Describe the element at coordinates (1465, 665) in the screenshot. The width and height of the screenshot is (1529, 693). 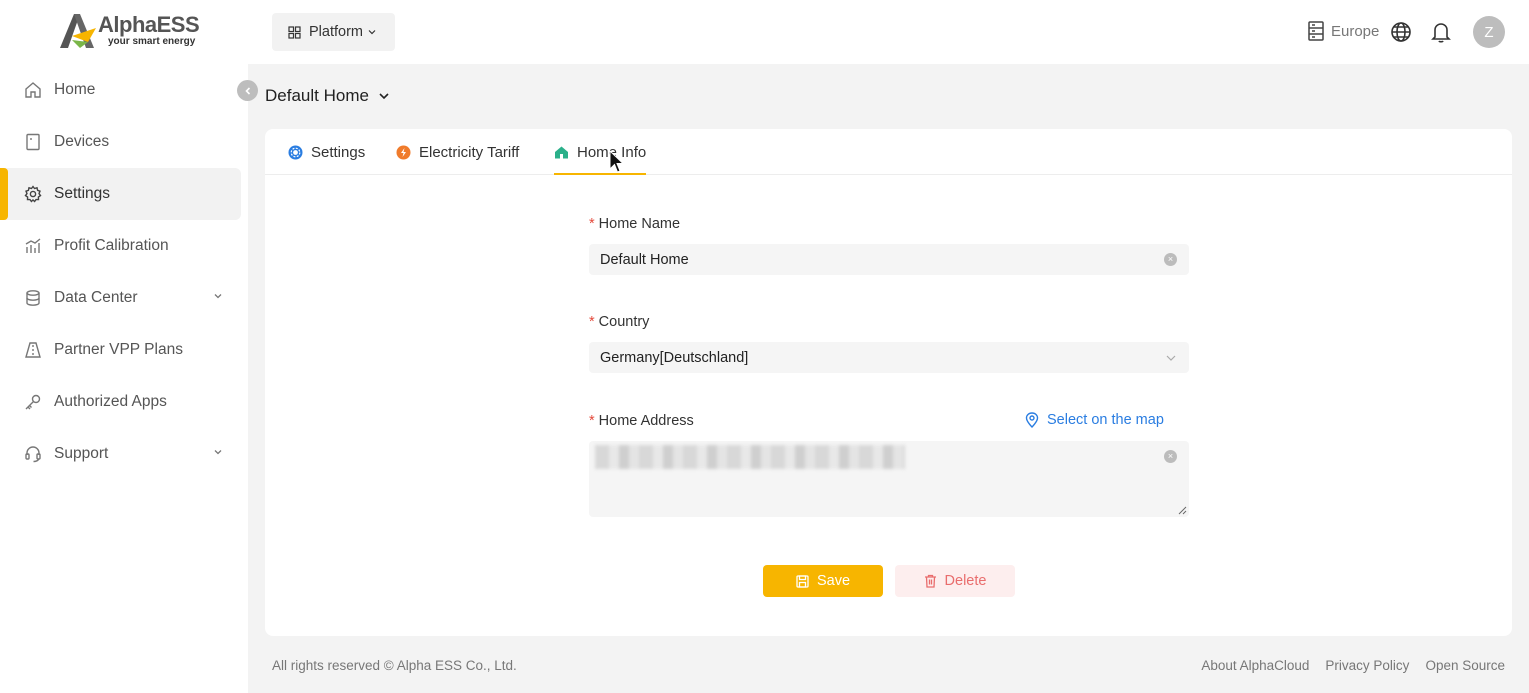
I see `footer-link-open-source: Open Source` at that location.